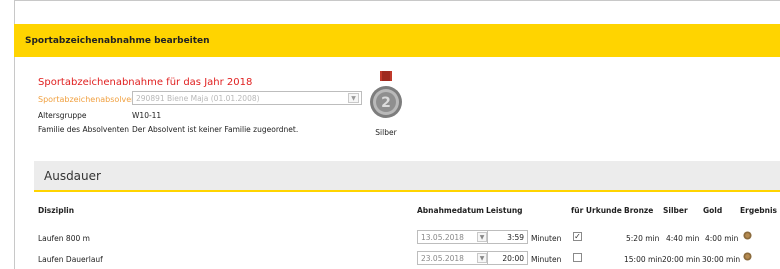 The width and height of the screenshot is (780, 269). Describe the element at coordinates (386, 103) in the screenshot. I see `svg-text: 2` at that location.